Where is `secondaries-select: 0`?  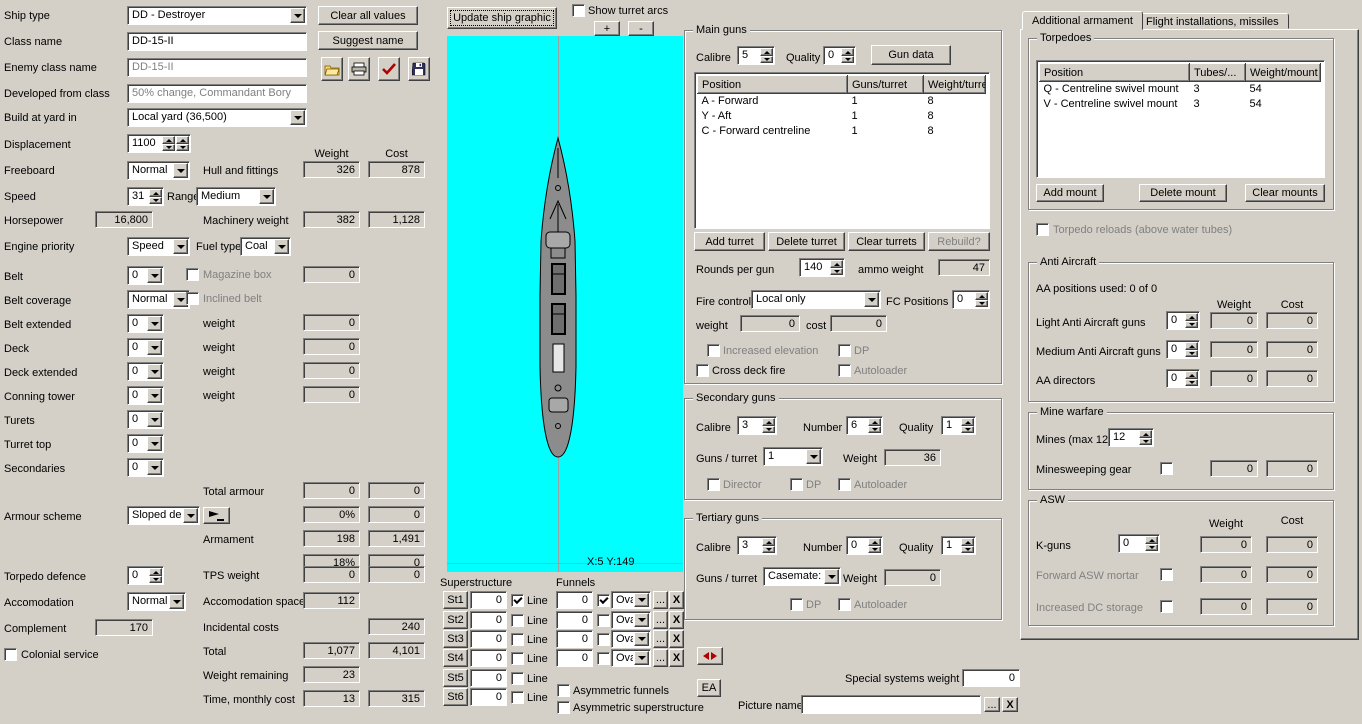
secondaries-select: 0 is located at coordinates (145, 467).